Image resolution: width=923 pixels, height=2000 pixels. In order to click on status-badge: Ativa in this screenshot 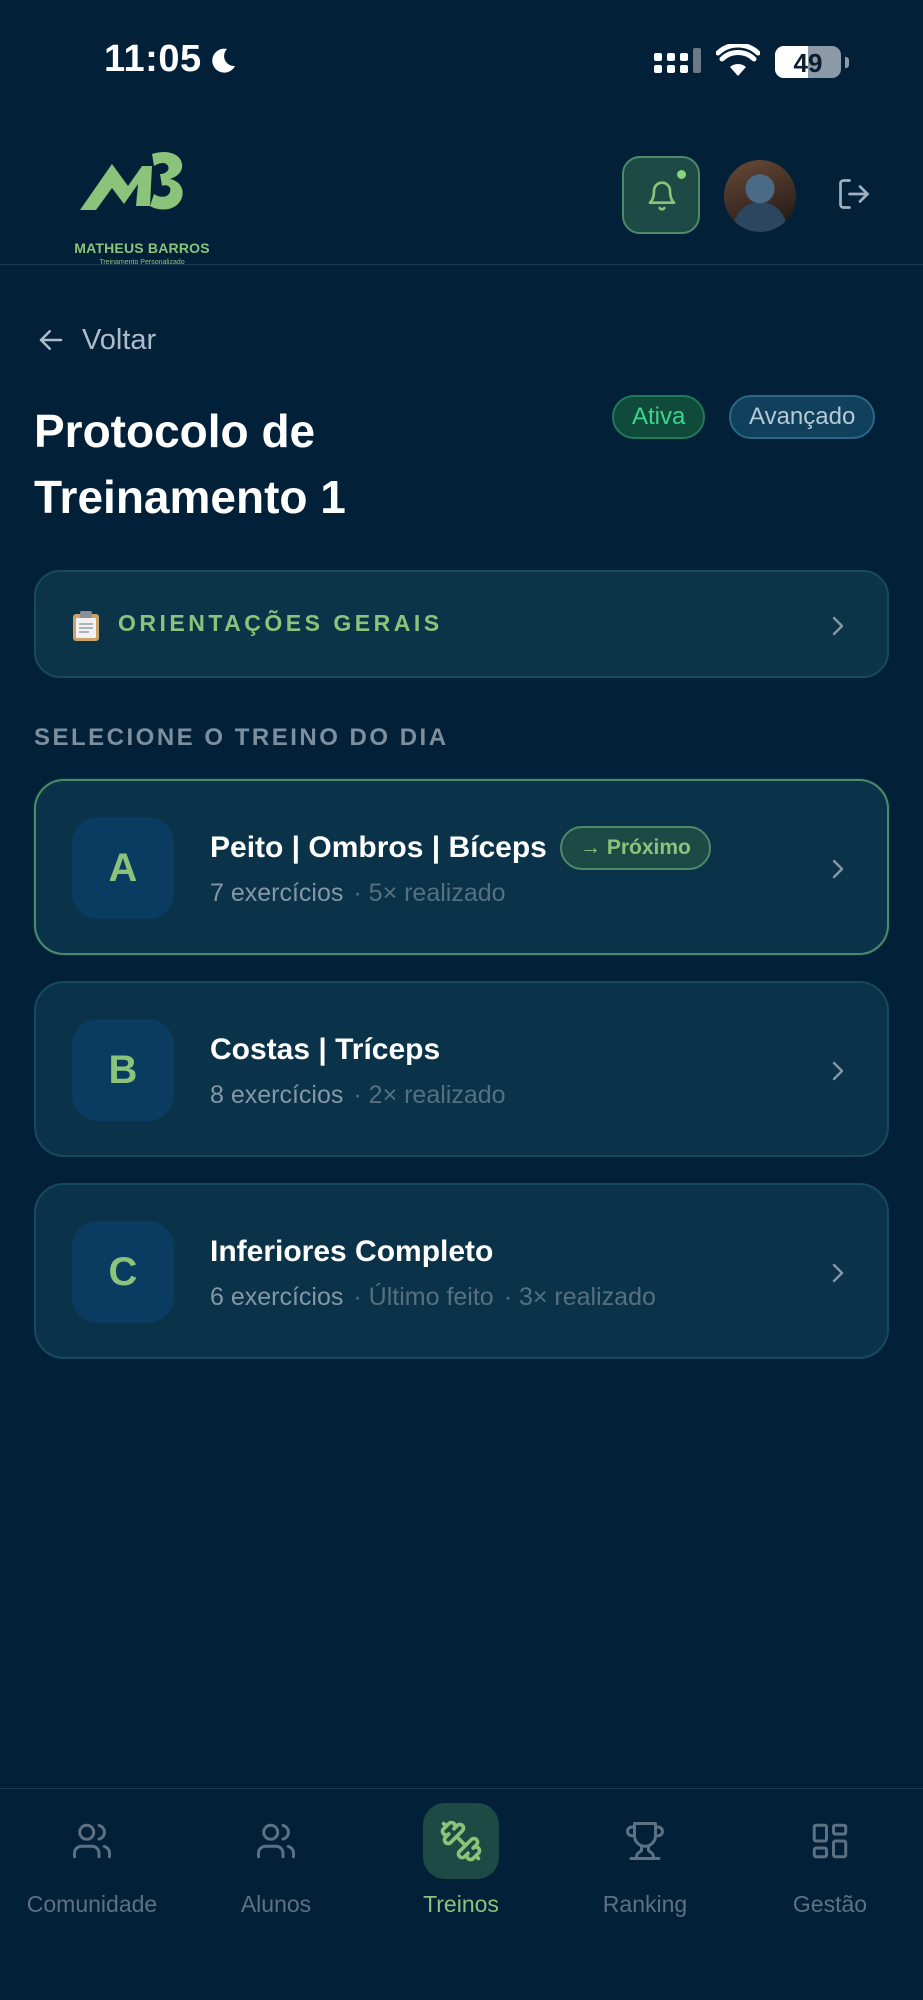, I will do `click(659, 417)`.